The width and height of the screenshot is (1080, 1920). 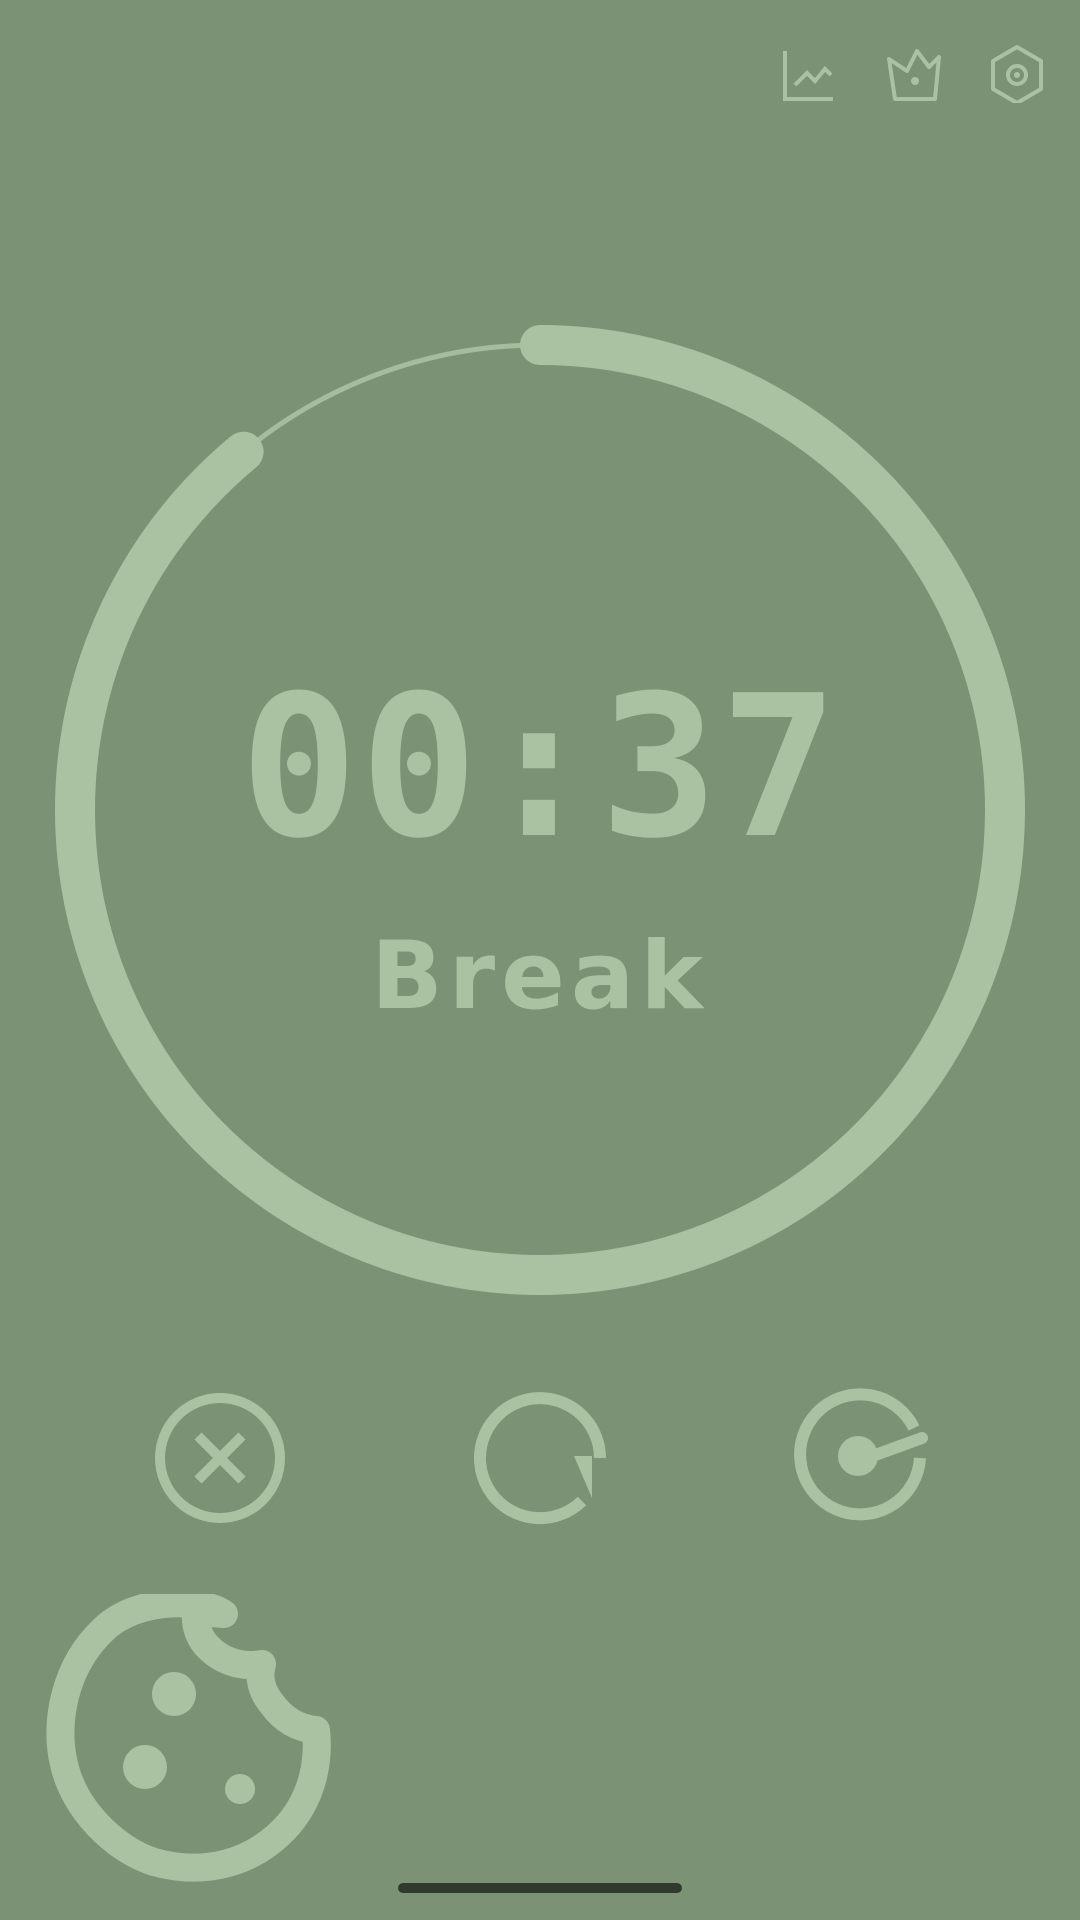 I want to click on restart-button, so click(x=540, y=1458).